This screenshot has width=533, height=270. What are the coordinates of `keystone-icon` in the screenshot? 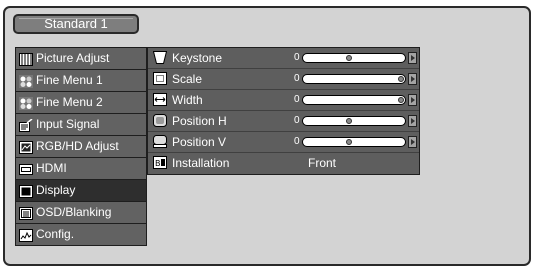 It's located at (160, 57).